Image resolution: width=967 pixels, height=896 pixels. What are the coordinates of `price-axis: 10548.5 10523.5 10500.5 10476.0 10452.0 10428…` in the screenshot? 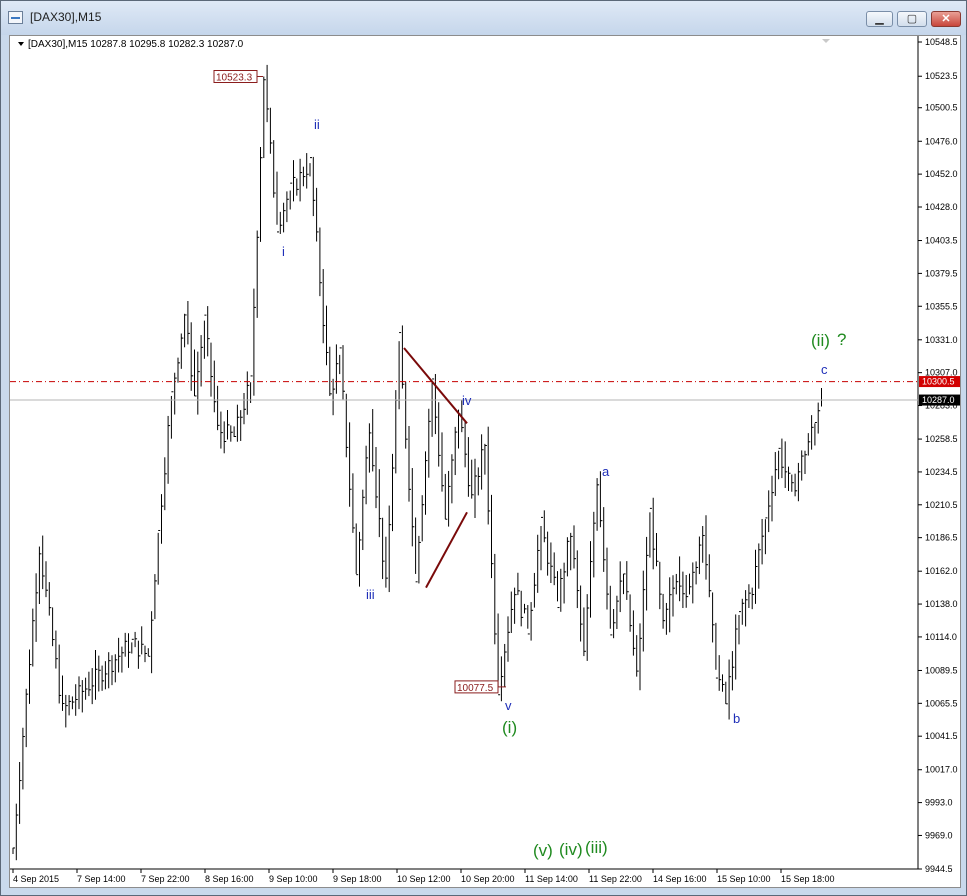 It's located at (938, 455).